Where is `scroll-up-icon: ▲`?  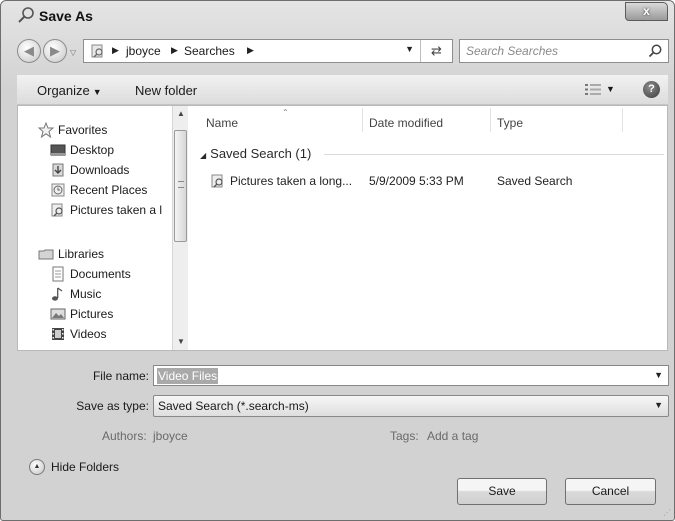 scroll-up-icon: ▲ is located at coordinates (180, 114).